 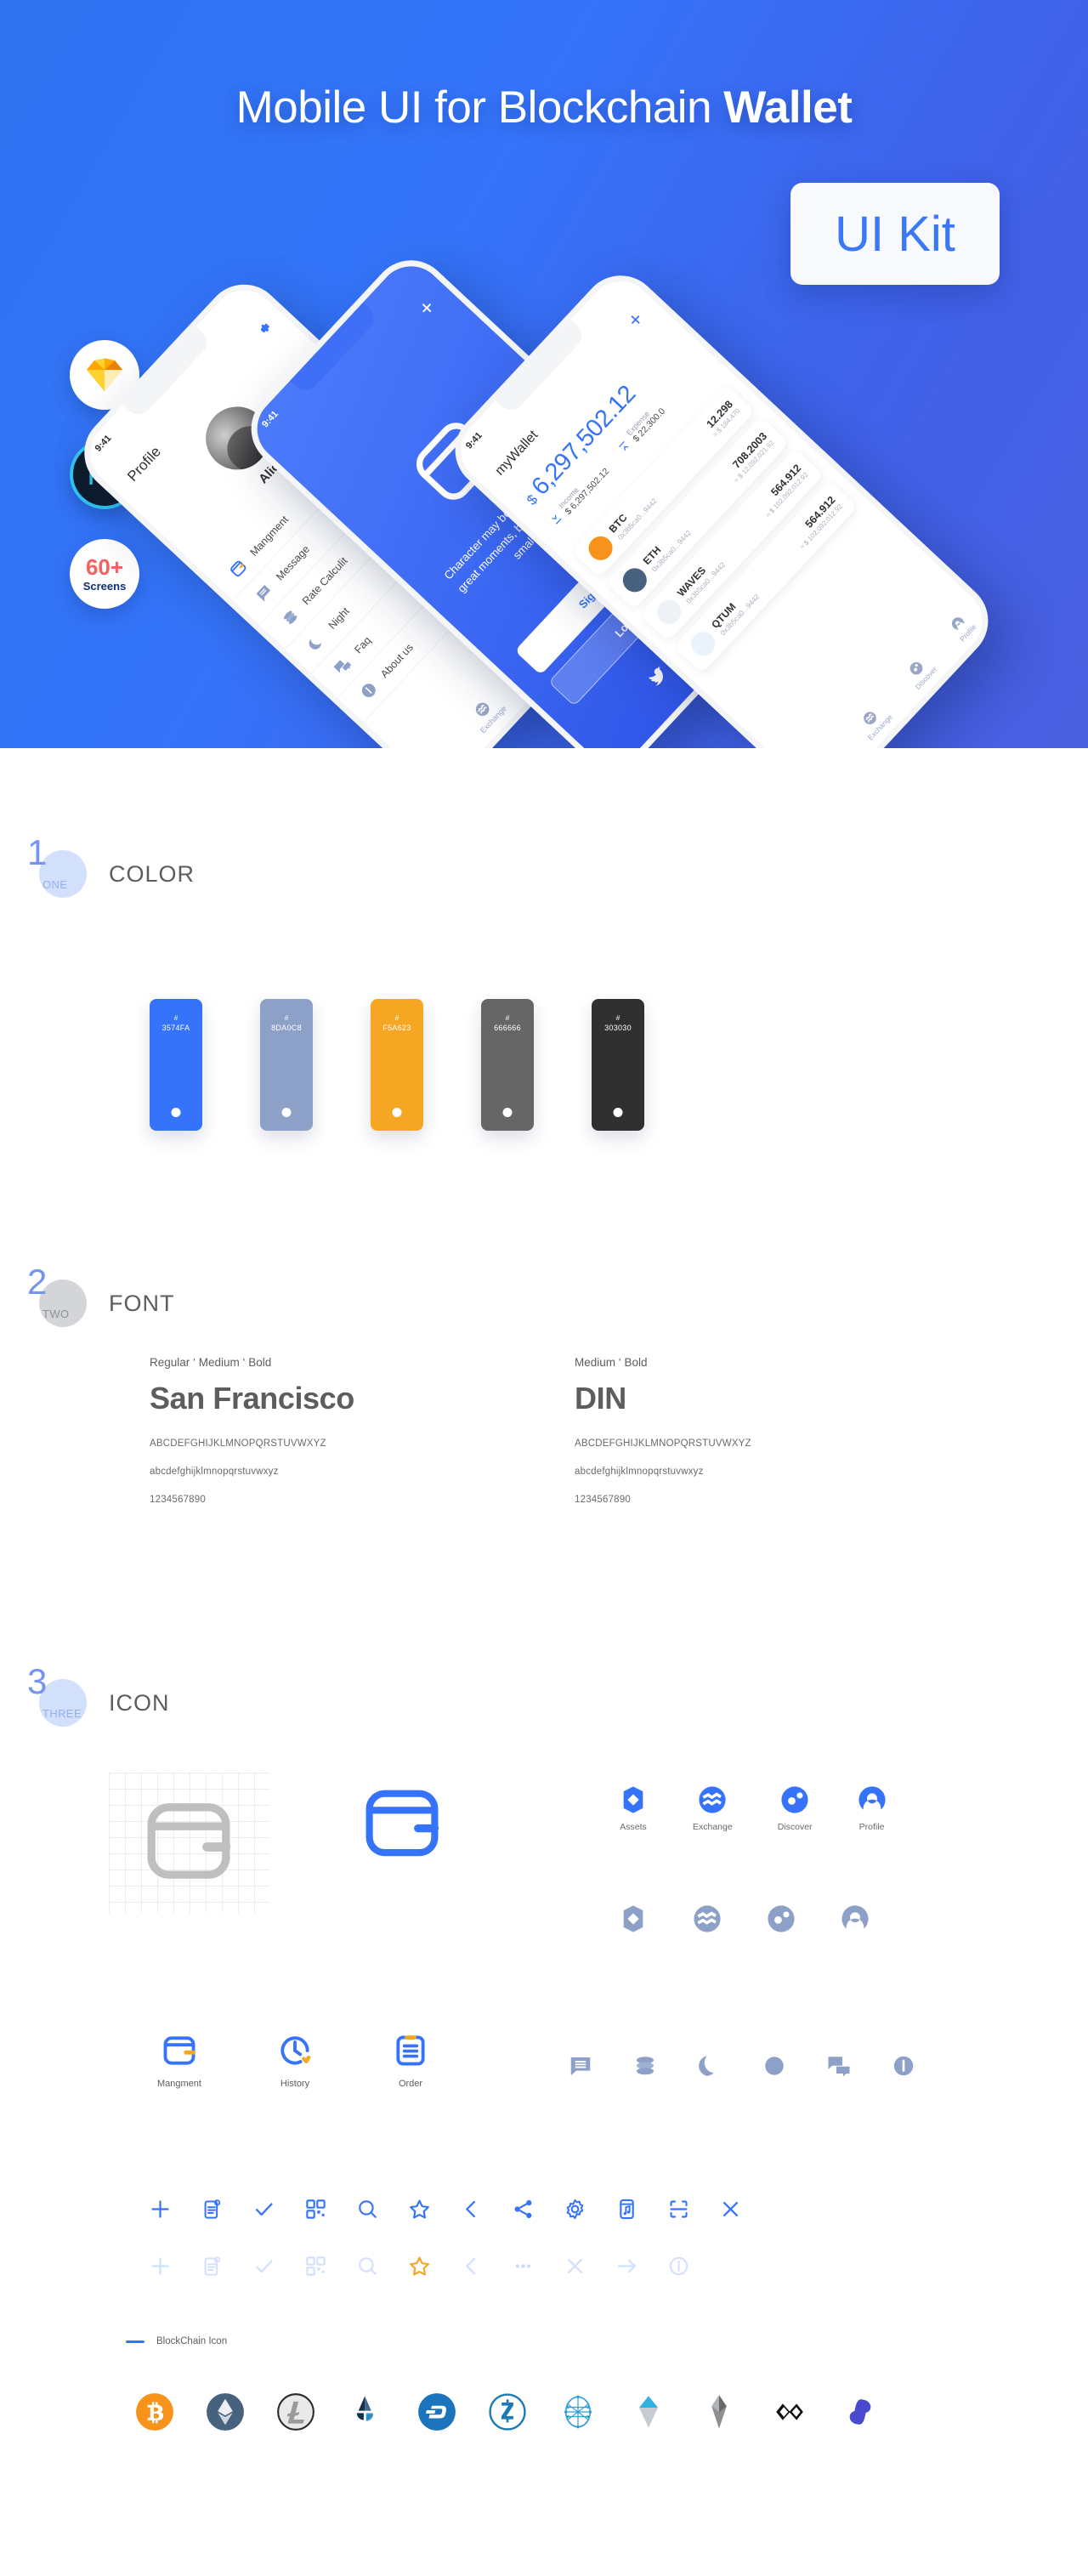 What do you see at coordinates (855, 1919) in the screenshot?
I see `tabbar-icon-profile-inactive` at bounding box center [855, 1919].